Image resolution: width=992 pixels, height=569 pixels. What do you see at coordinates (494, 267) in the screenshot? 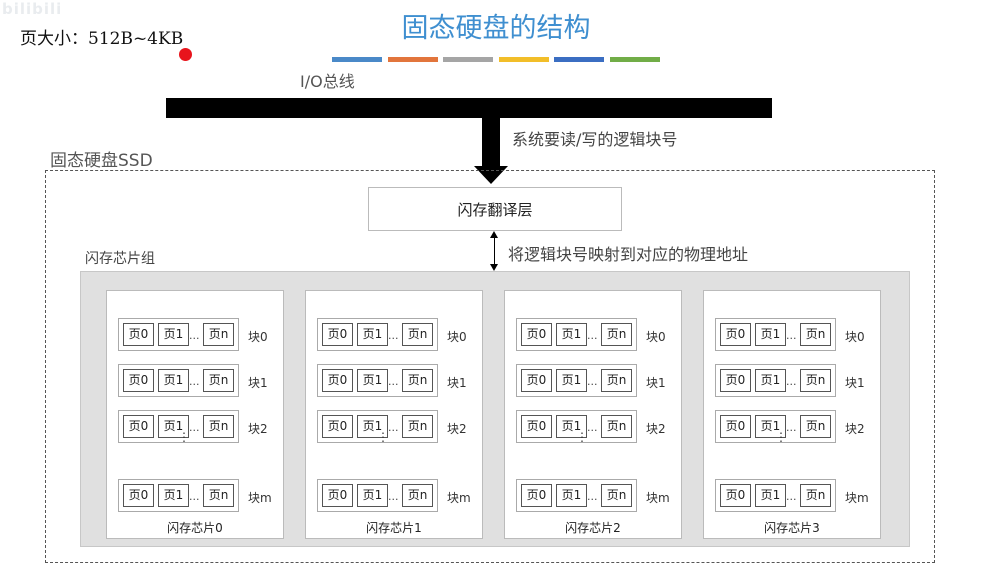
I see `mapping-arrow-down-head` at bounding box center [494, 267].